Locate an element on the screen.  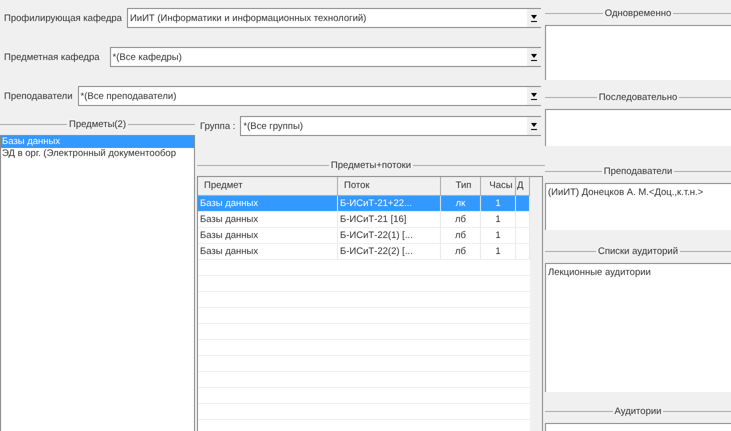
field-label: Группа : is located at coordinates (218, 126).